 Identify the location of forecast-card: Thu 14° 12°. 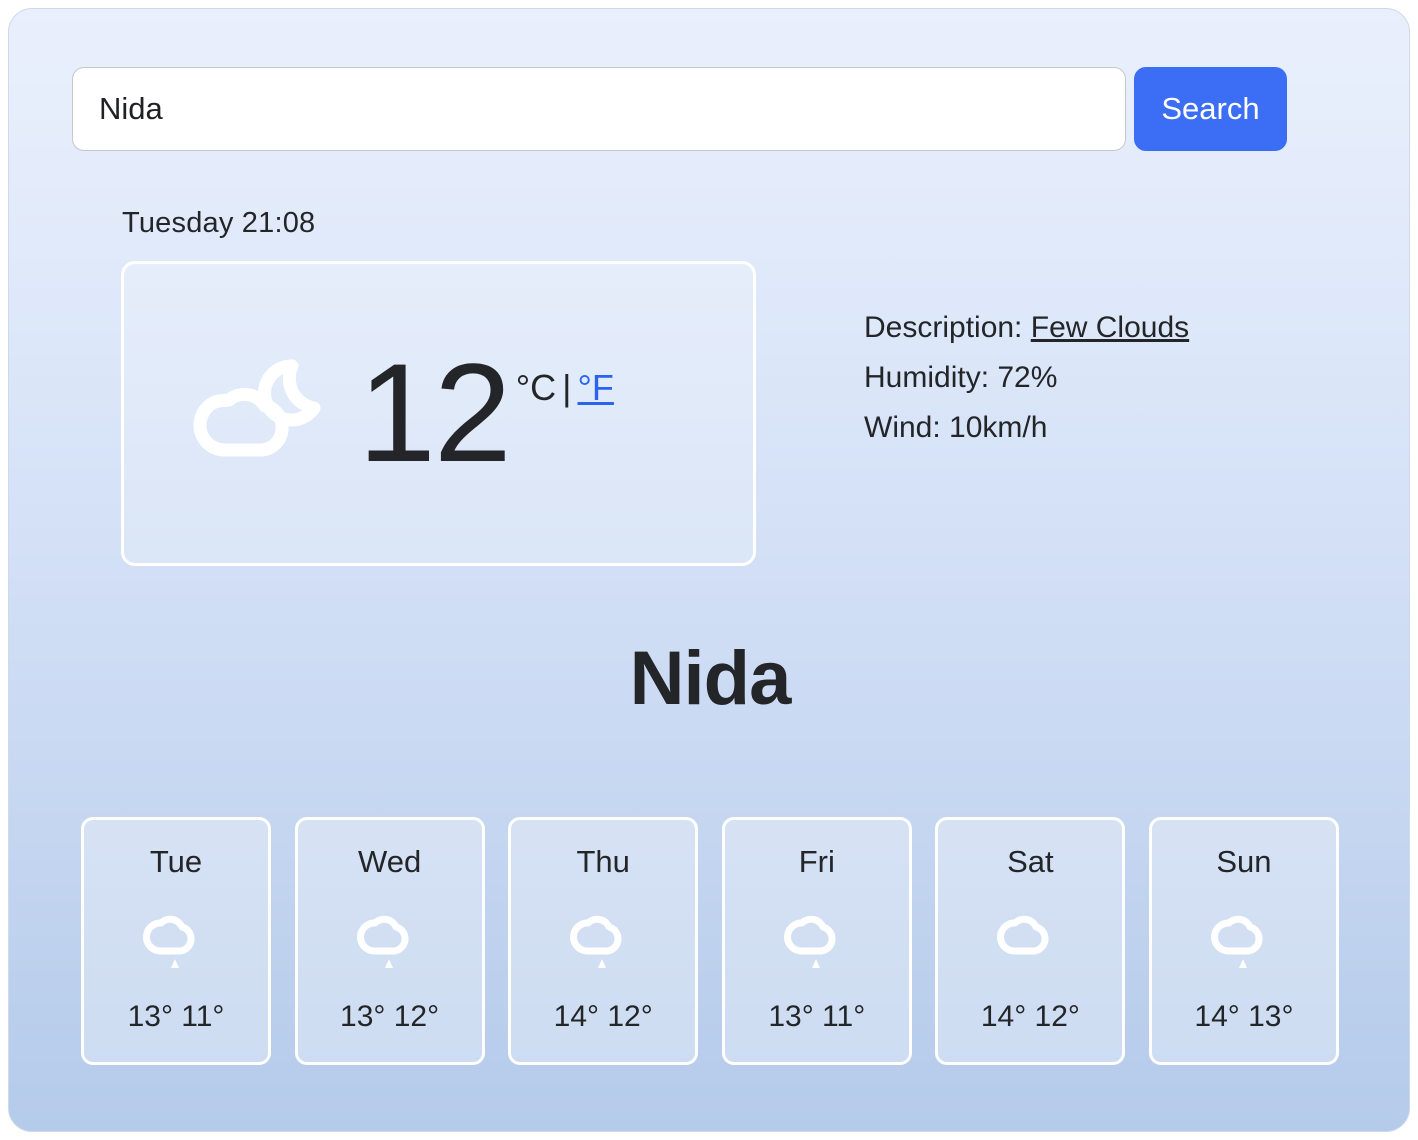
(603, 941).